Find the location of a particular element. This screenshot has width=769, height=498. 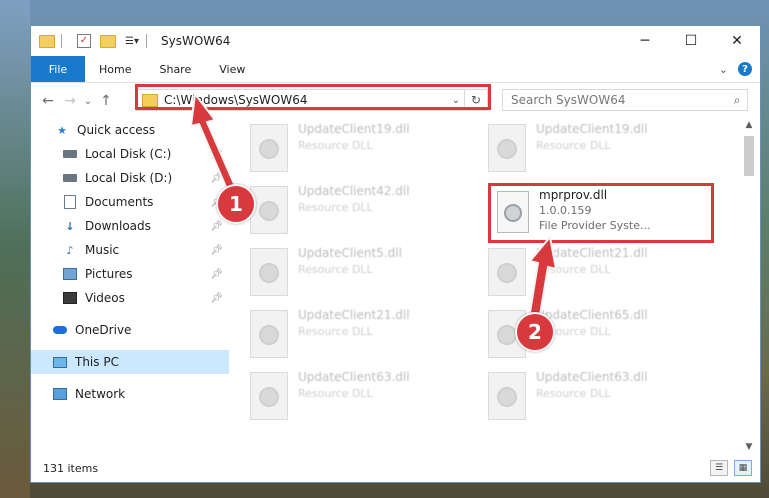

back-button: ← is located at coordinates (48, 101).